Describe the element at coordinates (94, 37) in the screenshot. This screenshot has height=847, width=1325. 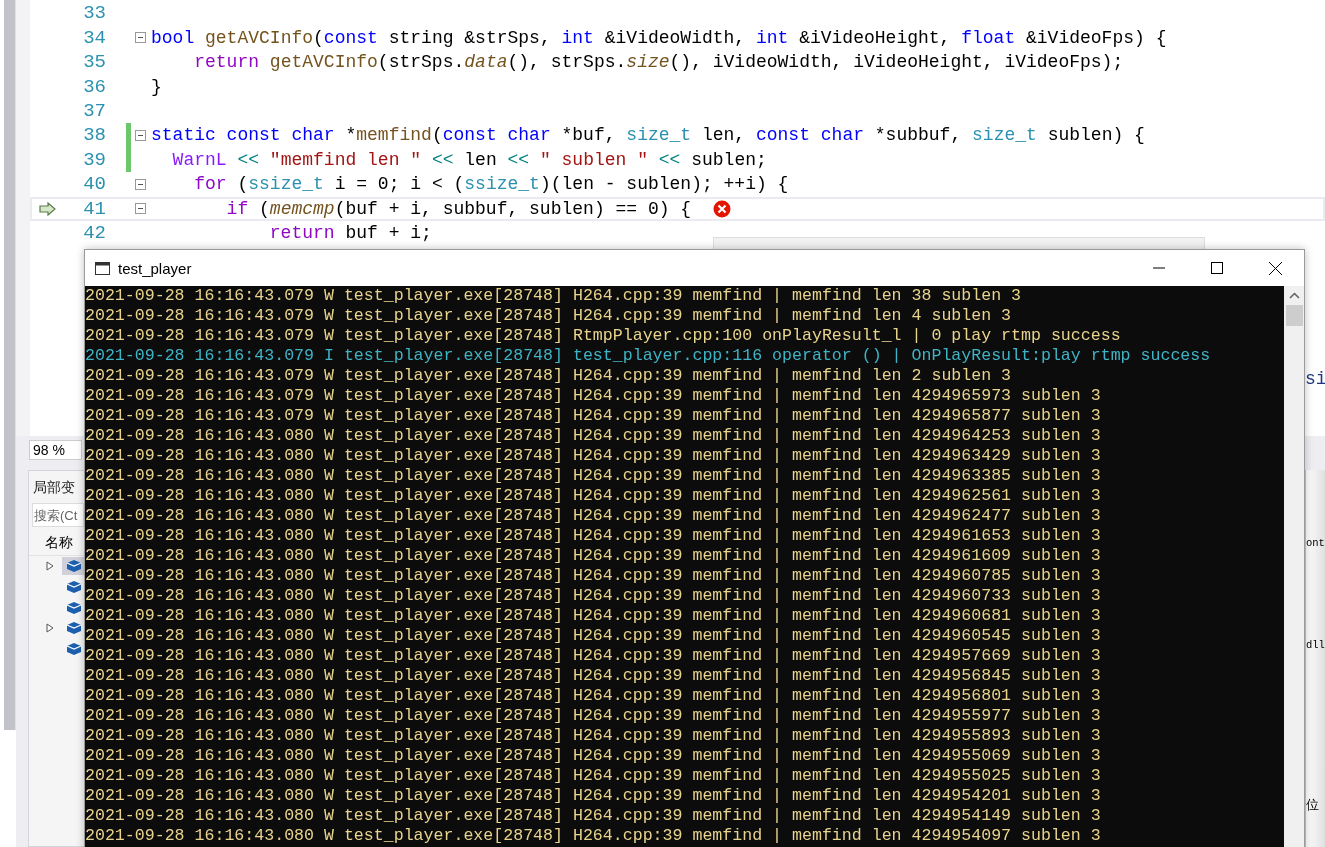
I see `line-number: 34` at that location.